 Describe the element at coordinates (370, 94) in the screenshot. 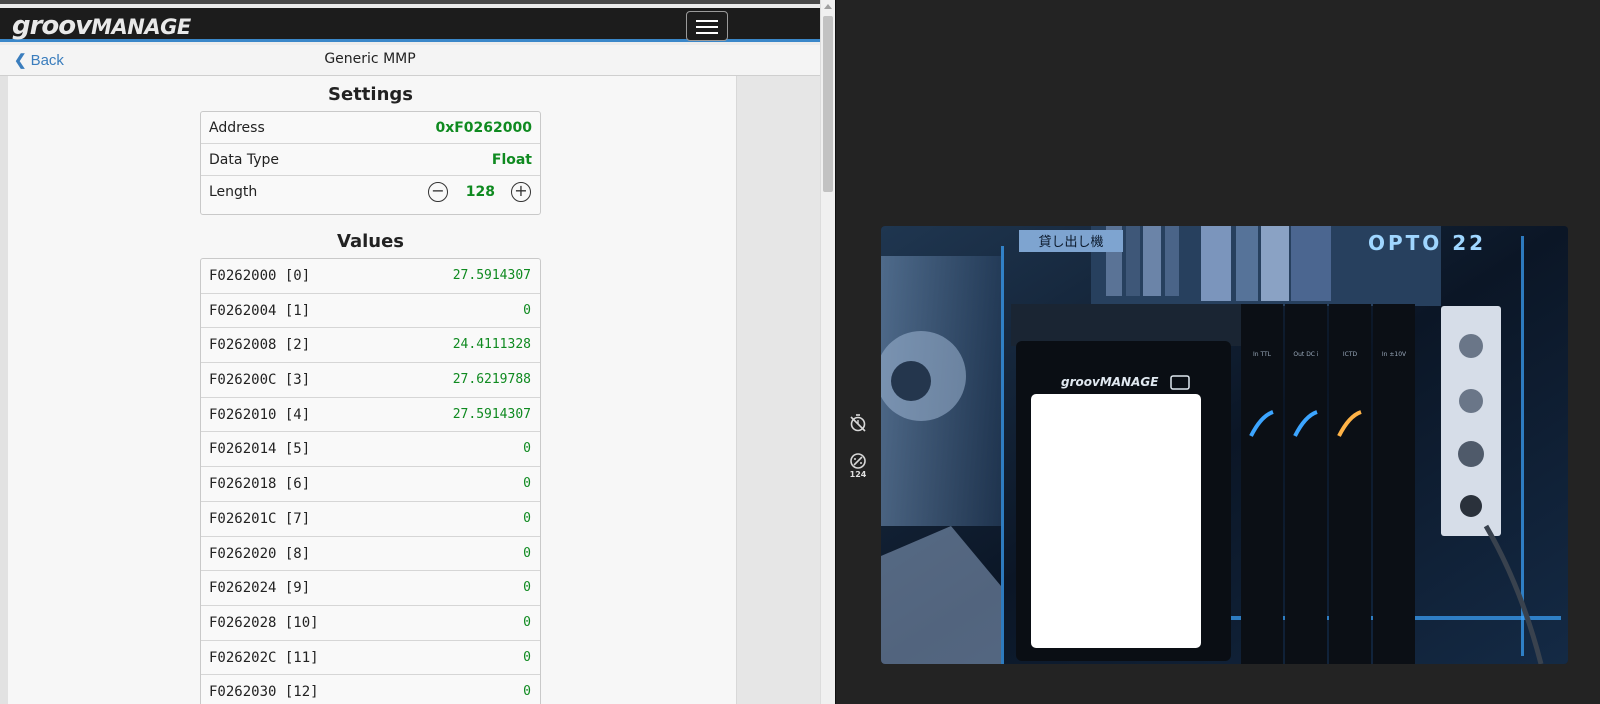

I see `settings-heading: Settings` at that location.